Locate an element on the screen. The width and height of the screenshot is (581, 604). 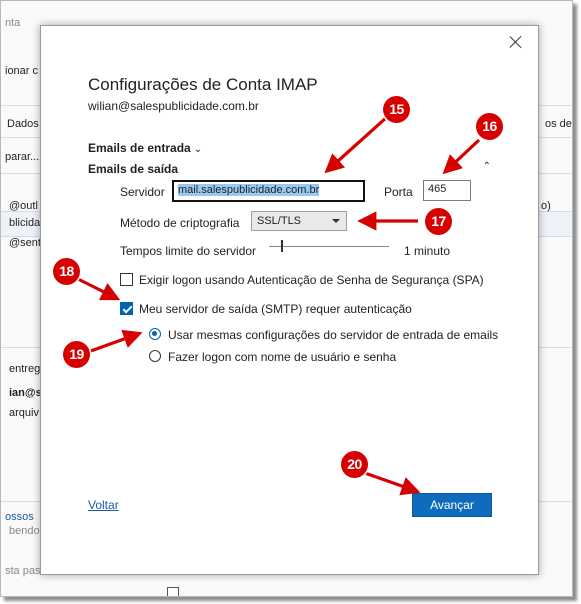
outgoing-section-header: Emails de saída is located at coordinates (133, 169).